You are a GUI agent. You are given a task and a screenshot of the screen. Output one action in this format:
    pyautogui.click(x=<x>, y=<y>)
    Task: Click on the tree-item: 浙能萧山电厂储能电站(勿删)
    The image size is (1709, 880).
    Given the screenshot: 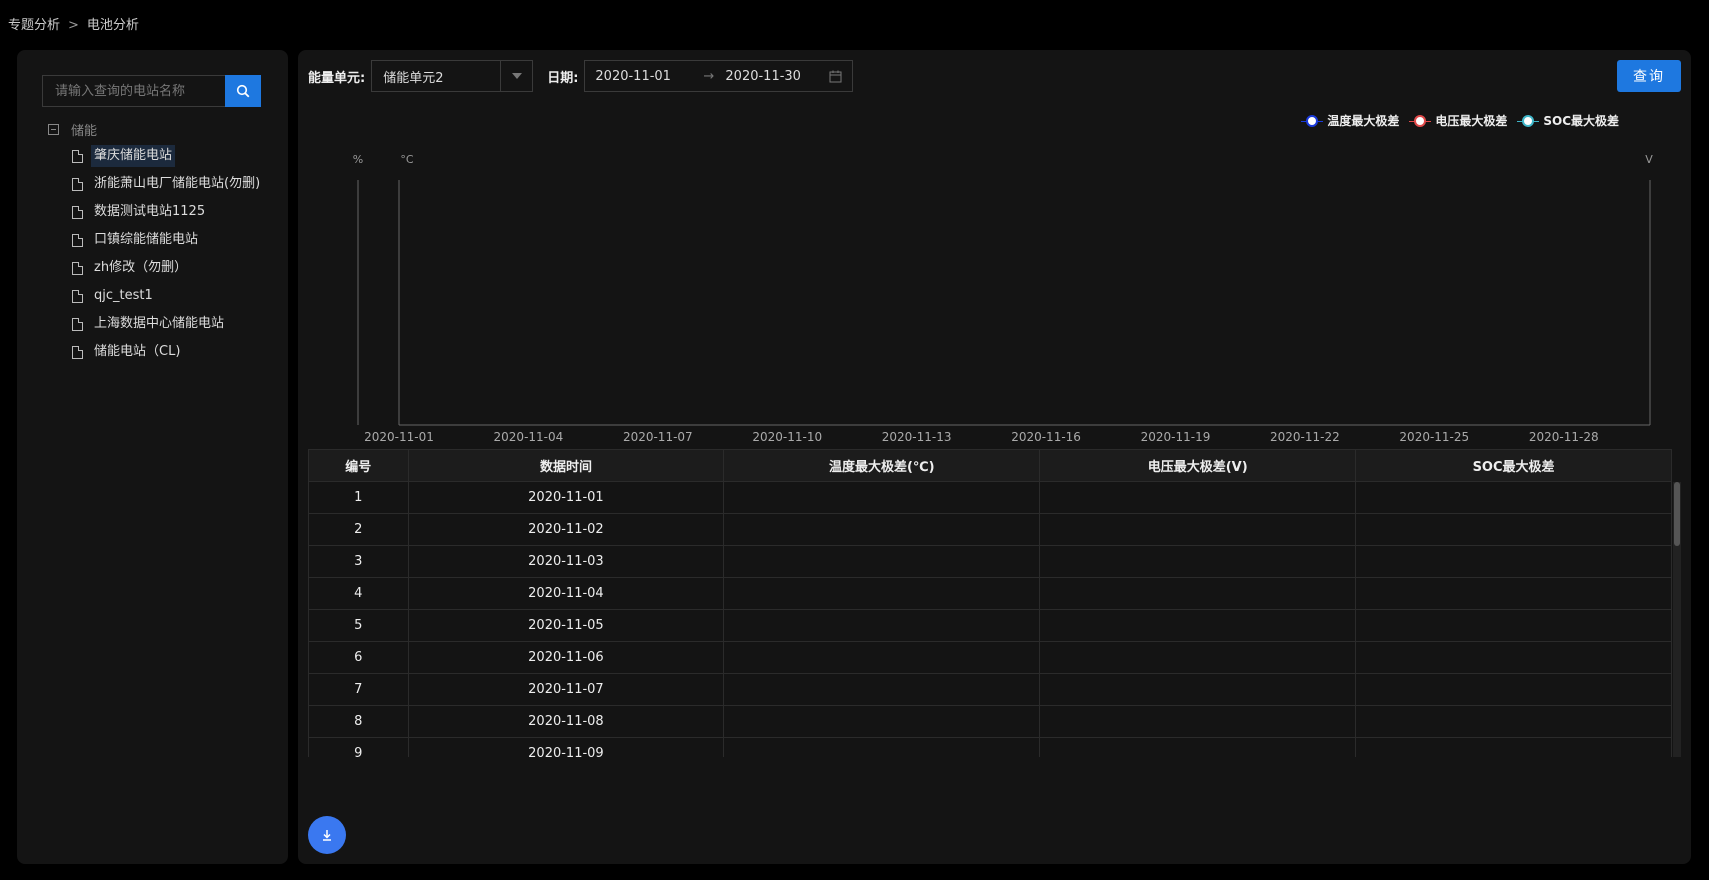 What is the action you would take?
    pyautogui.click(x=172, y=185)
    